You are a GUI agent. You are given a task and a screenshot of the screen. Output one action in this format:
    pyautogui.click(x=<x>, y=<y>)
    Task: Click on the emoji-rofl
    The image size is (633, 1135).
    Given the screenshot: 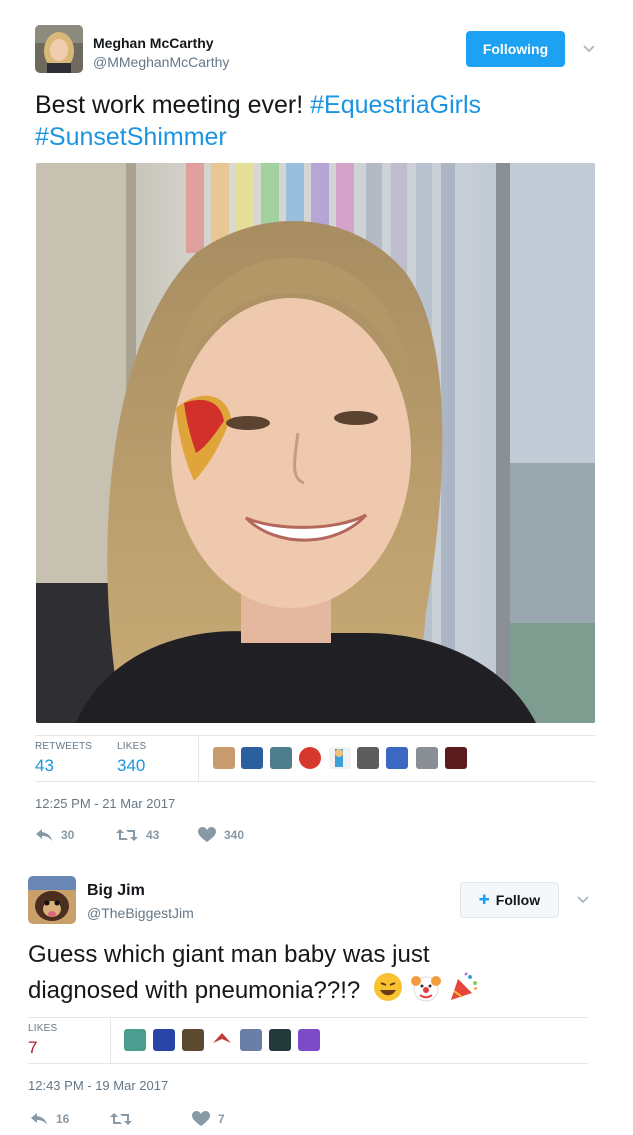 What is the action you would take?
    pyautogui.click(x=388, y=991)
    